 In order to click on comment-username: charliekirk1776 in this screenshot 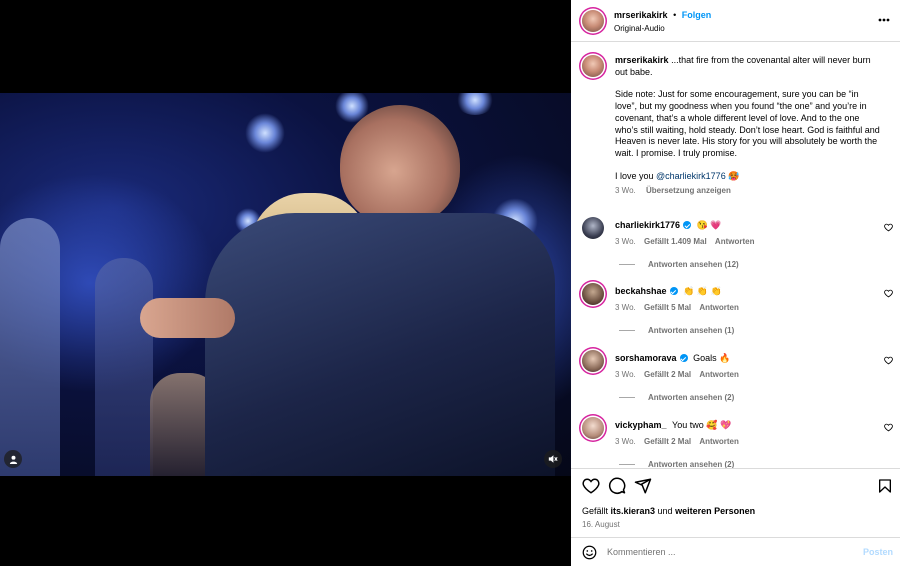, I will do `click(647, 225)`.